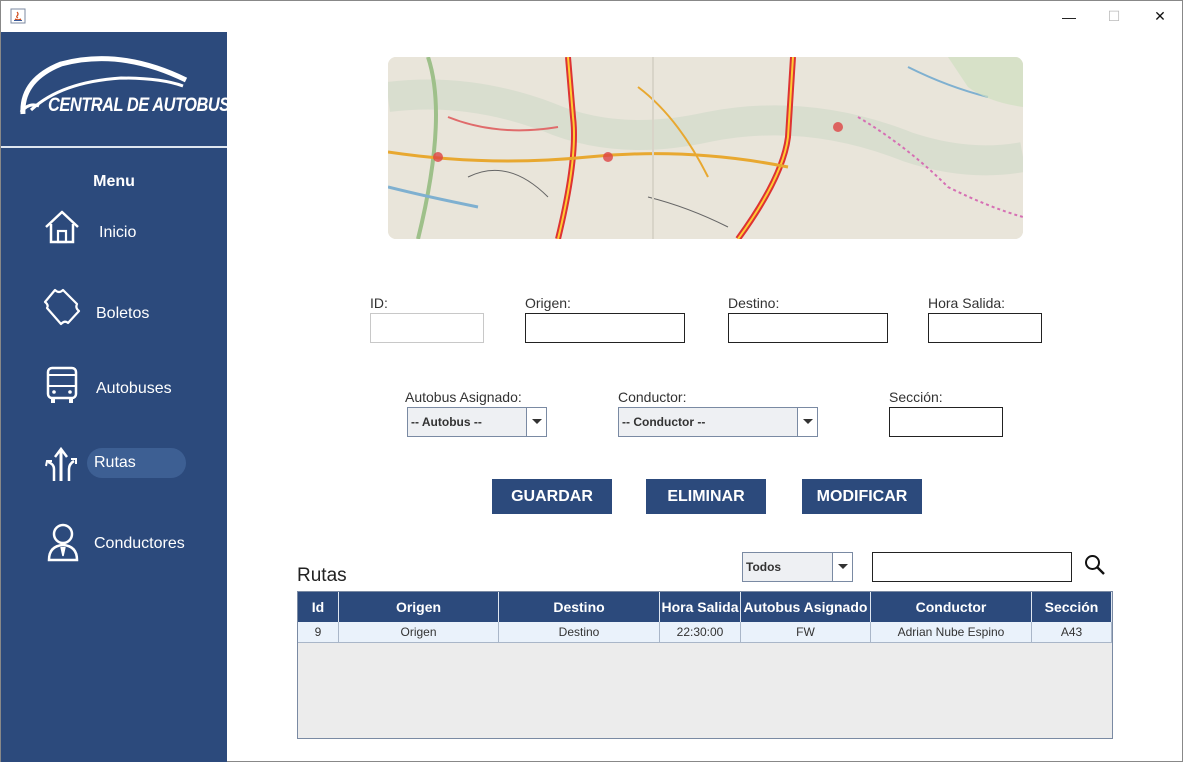  What do you see at coordinates (705, 148) in the screenshot?
I see `map-banner-image` at bounding box center [705, 148].